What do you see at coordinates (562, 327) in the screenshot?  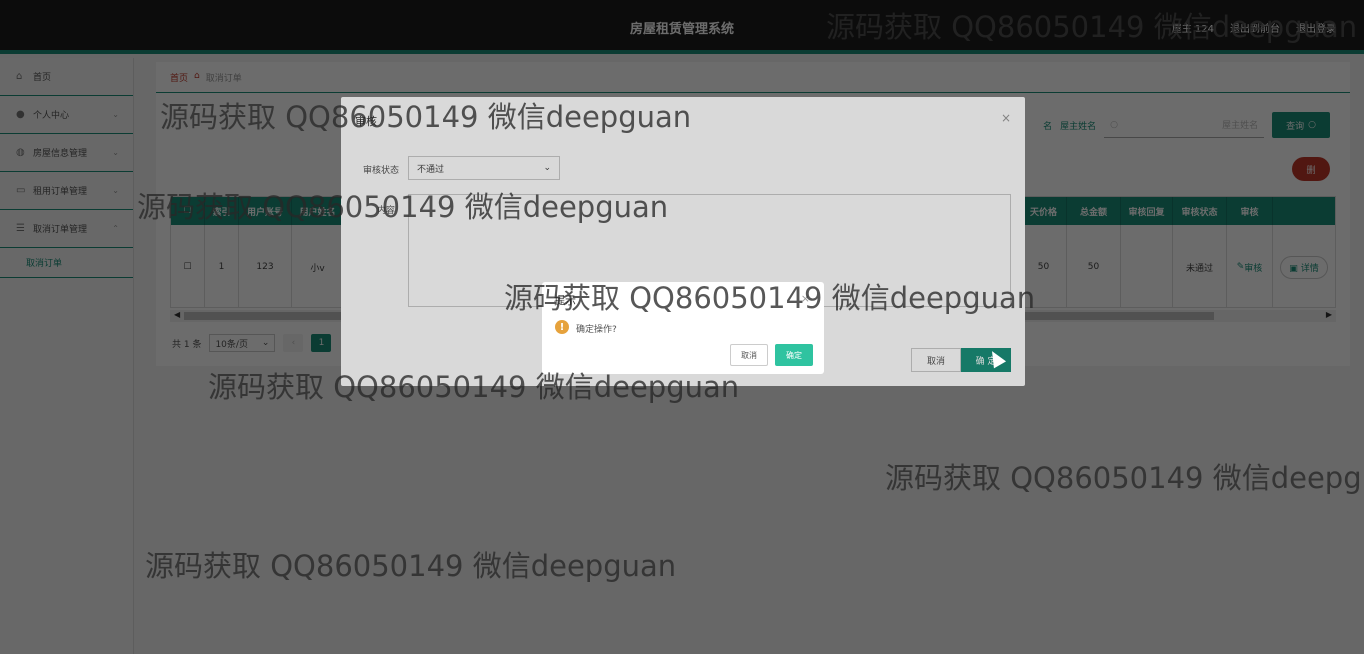 I see `warning-icon: !` at bounding box center [562, 327].